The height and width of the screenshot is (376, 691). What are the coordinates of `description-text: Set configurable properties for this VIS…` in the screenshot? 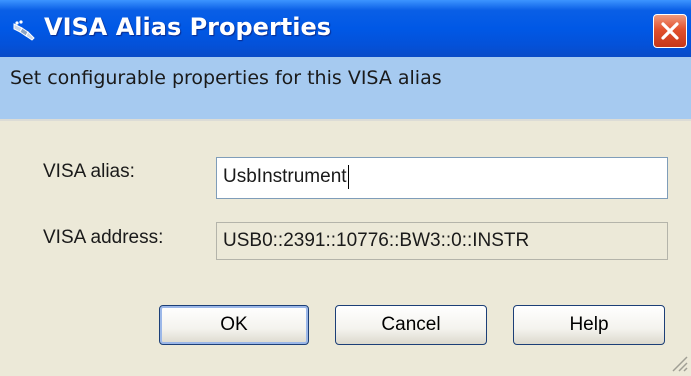 It's located at (226, 78).